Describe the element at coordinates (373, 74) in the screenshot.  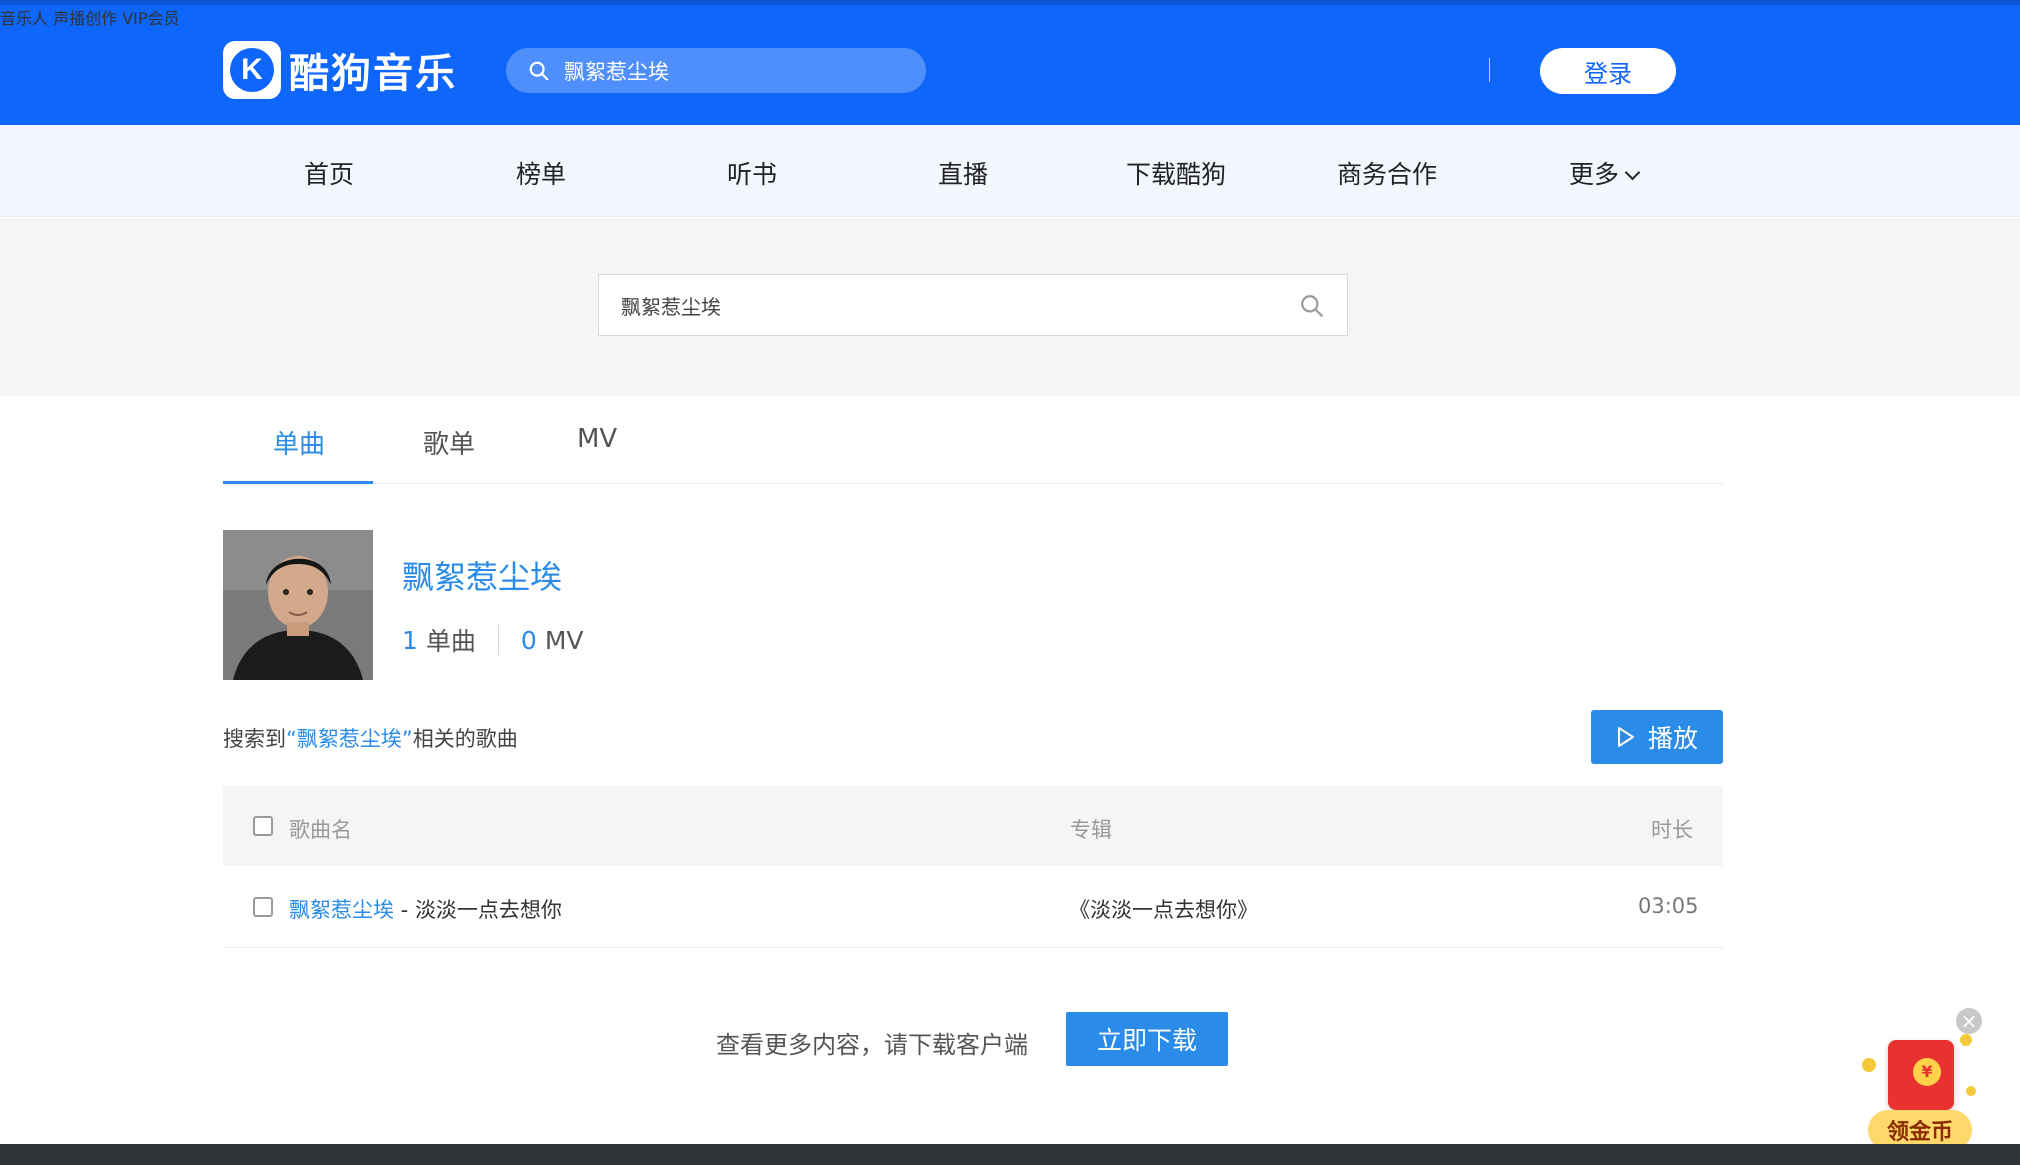
I see `brand-name: 酷狗音乐` at that location.